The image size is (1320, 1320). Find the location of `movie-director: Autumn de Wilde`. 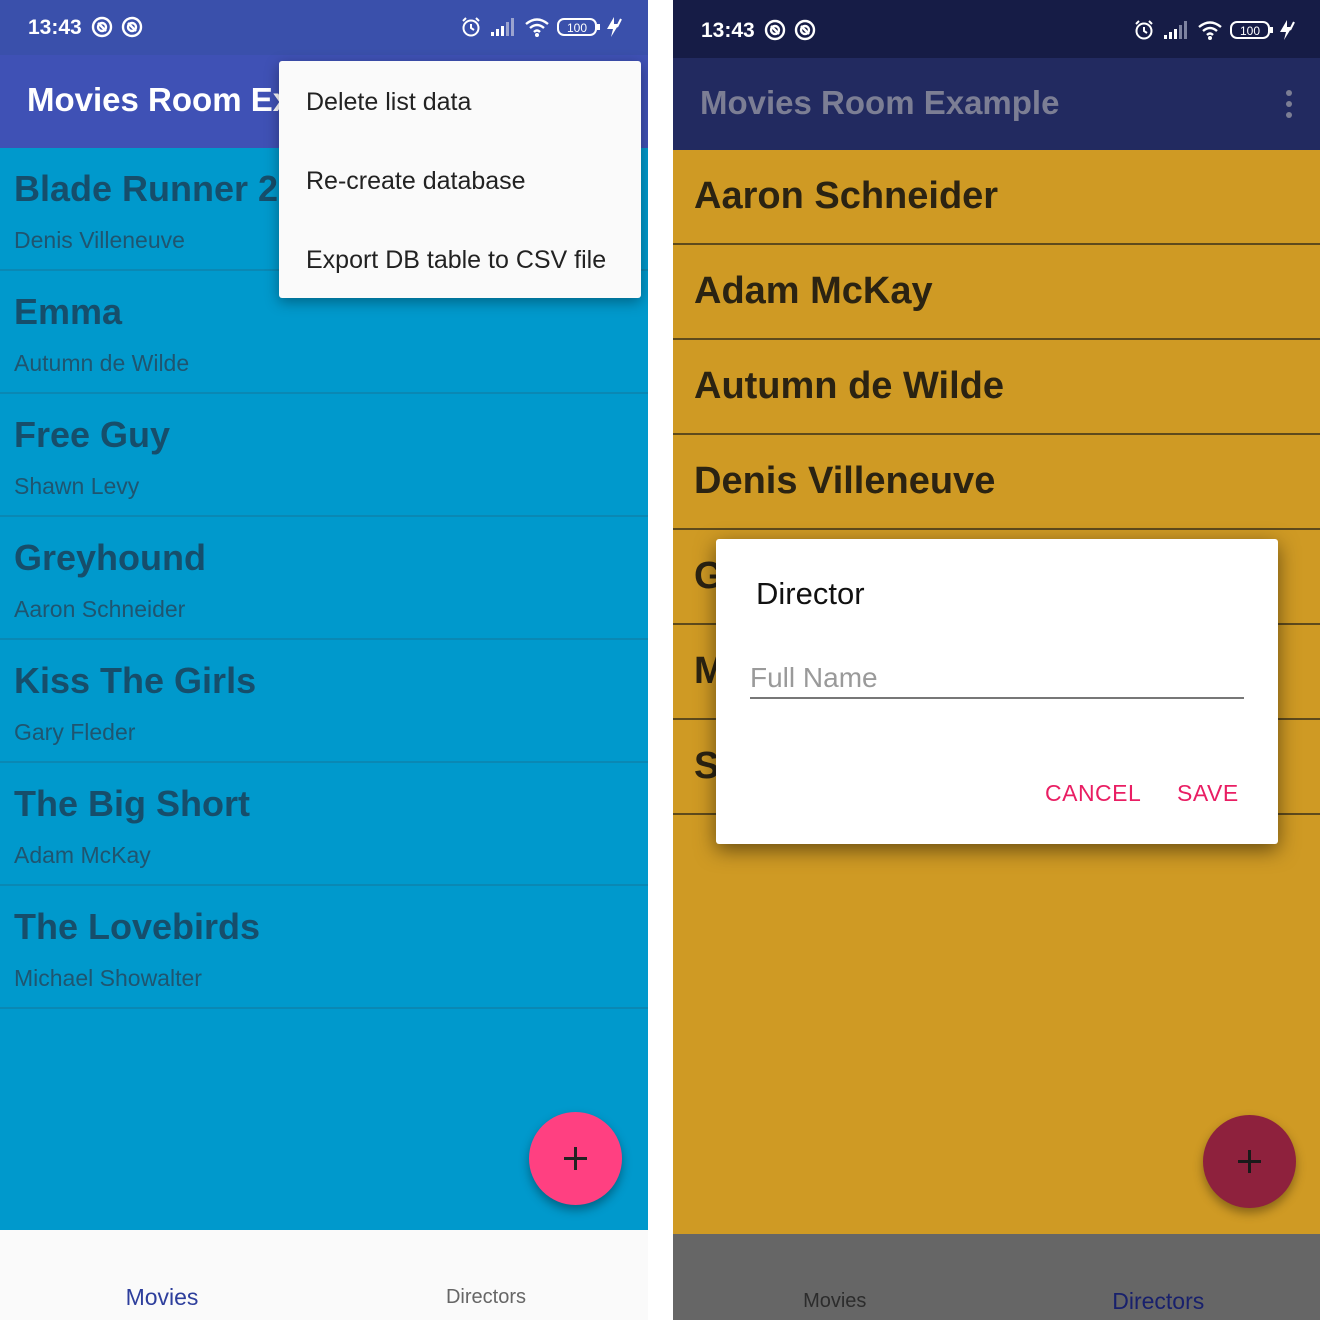

movie-director: Autumn de Wilde is located at coordinates (102, 363).